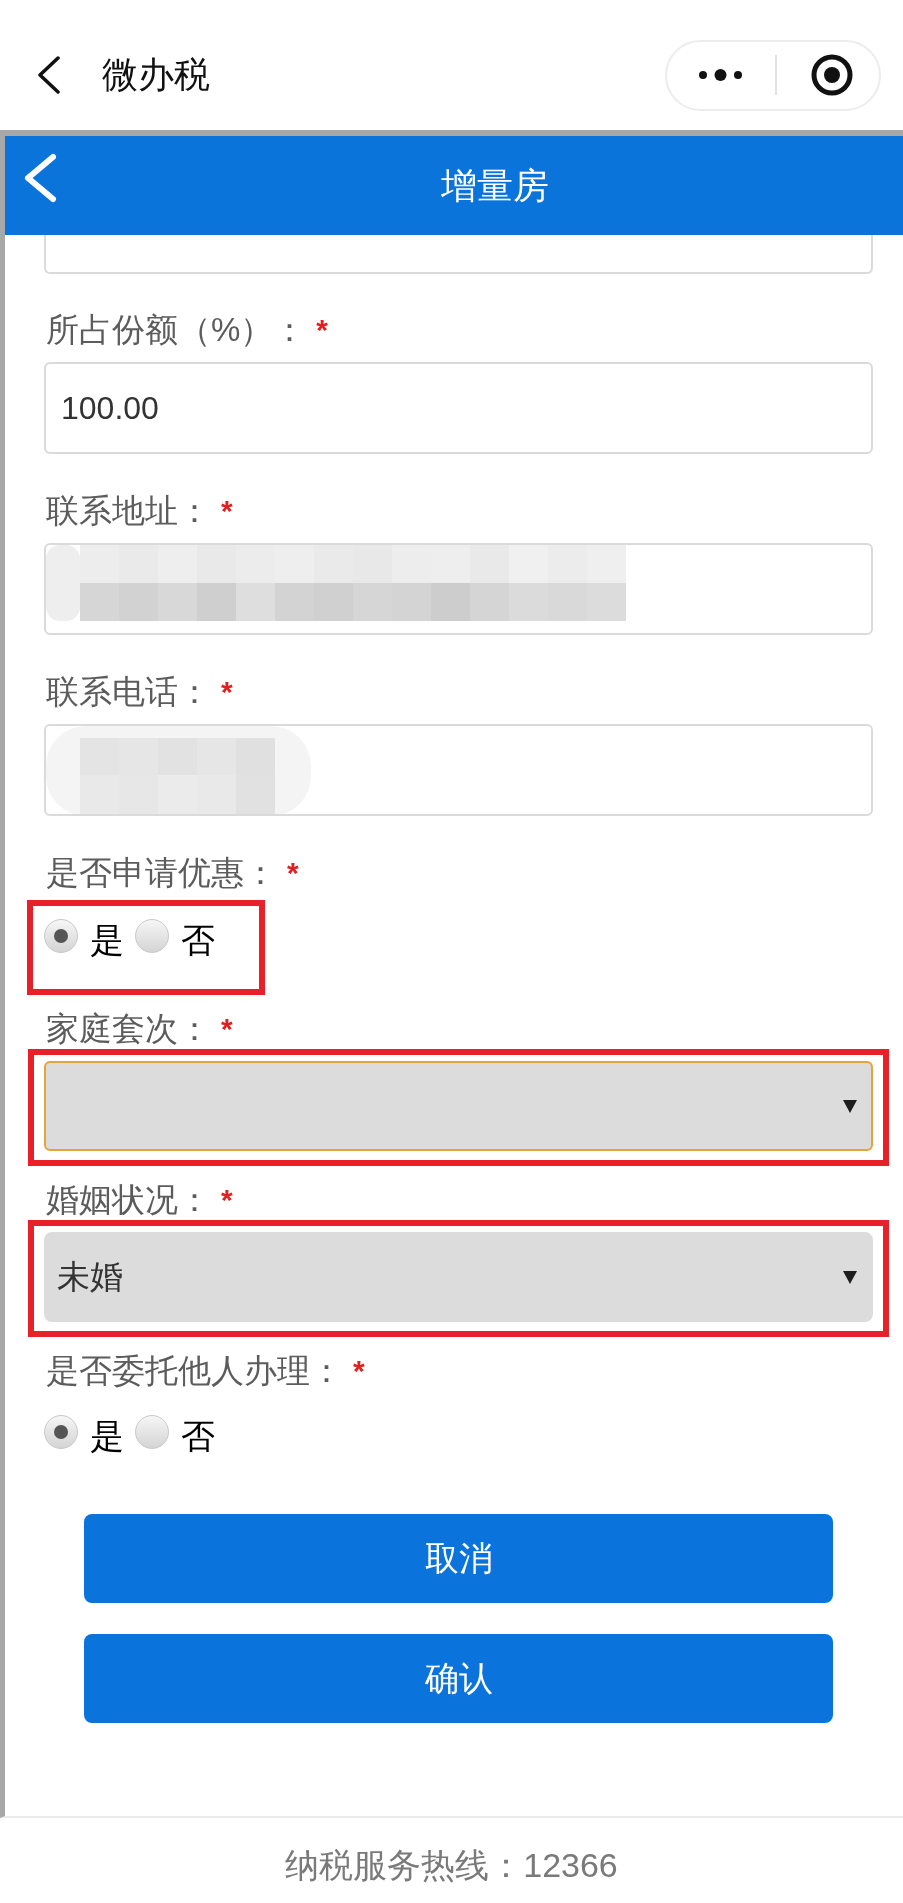  I want to click on input-field: 100.00, so click(458, 408).